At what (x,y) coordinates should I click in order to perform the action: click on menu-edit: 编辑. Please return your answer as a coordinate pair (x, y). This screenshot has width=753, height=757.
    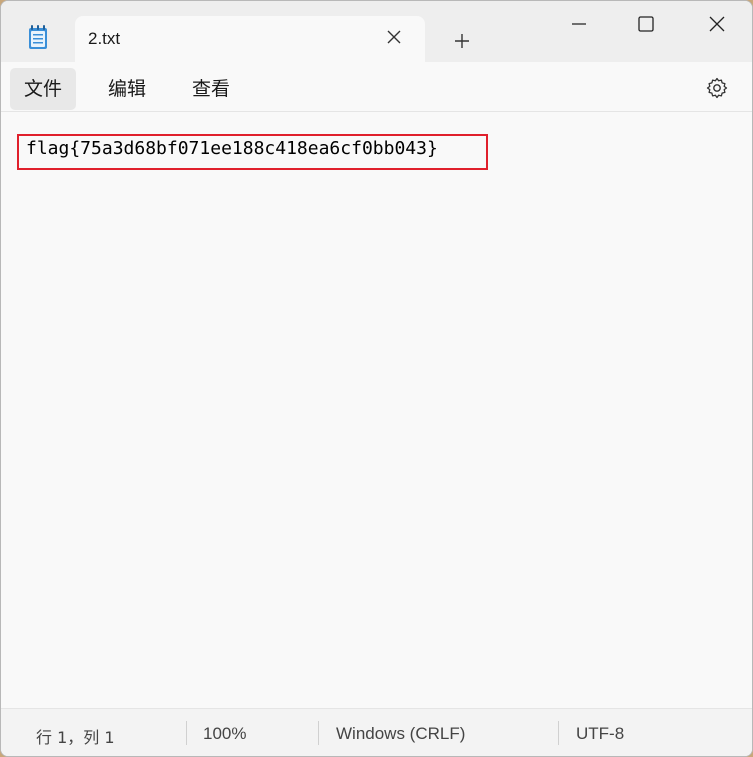
    Looking at the image, I should click on (127, 89).